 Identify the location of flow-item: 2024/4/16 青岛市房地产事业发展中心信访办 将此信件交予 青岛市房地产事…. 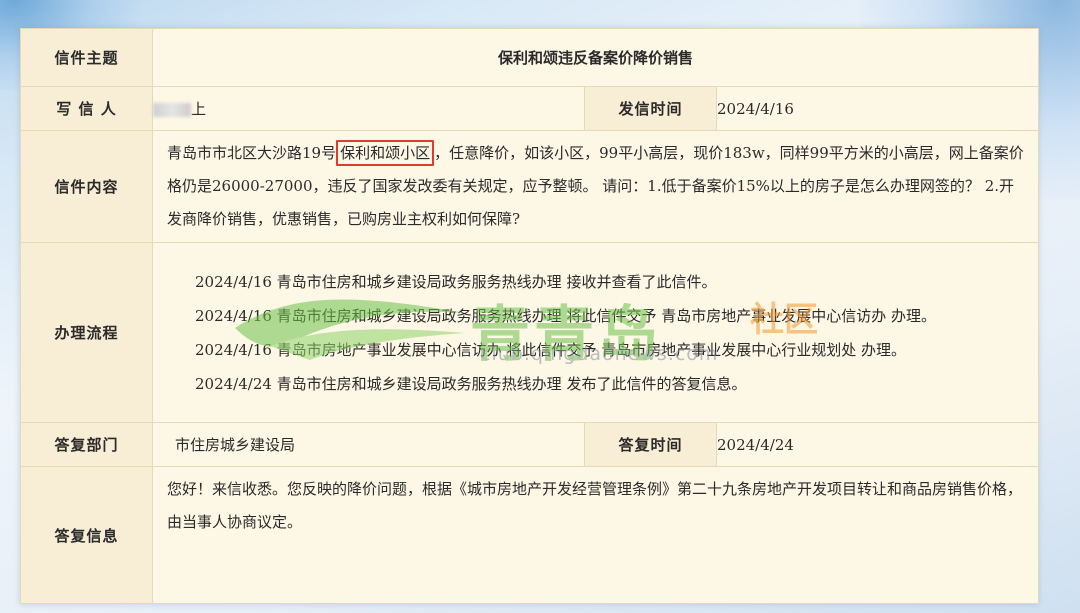
(550, 349).